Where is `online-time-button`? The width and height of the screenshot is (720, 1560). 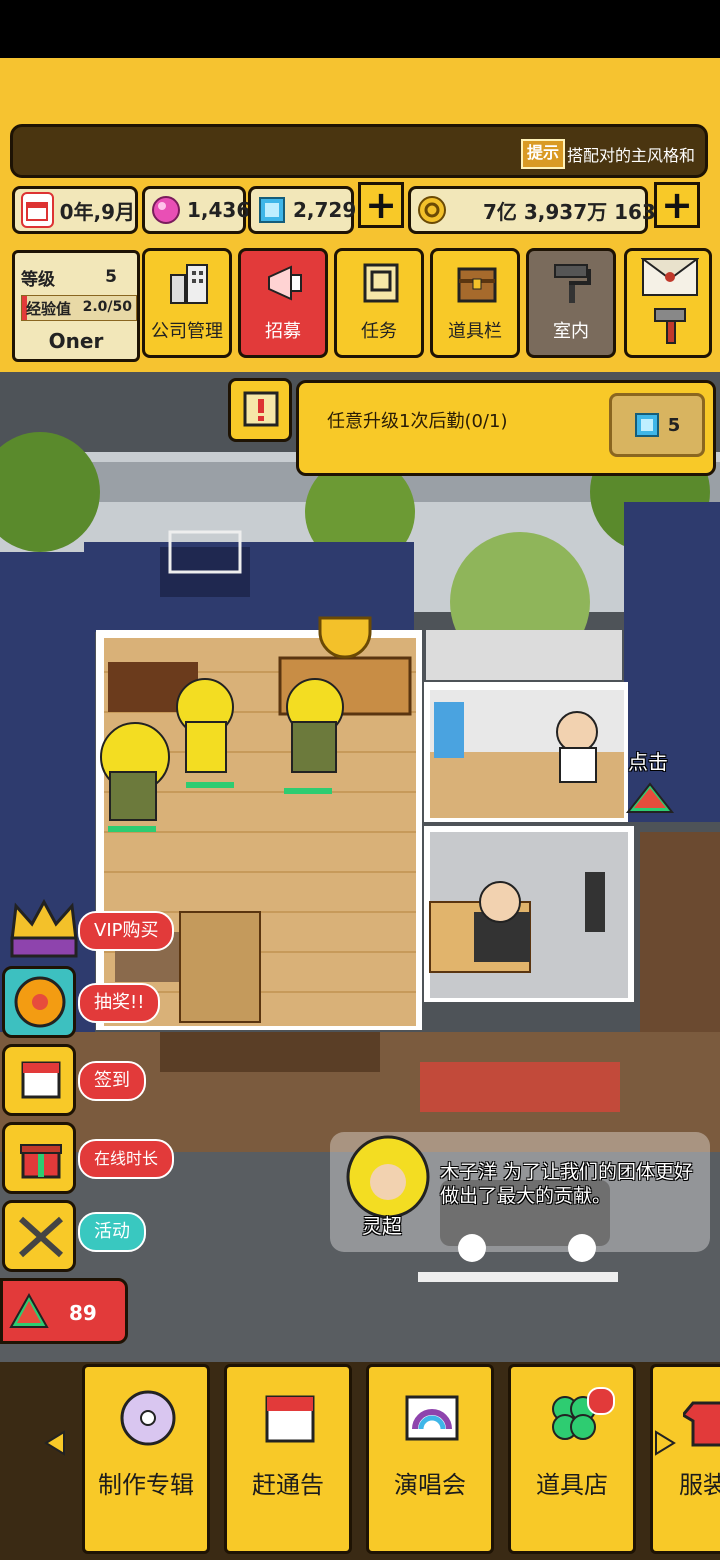 online-time-button is located at coordinates (39, 1158).